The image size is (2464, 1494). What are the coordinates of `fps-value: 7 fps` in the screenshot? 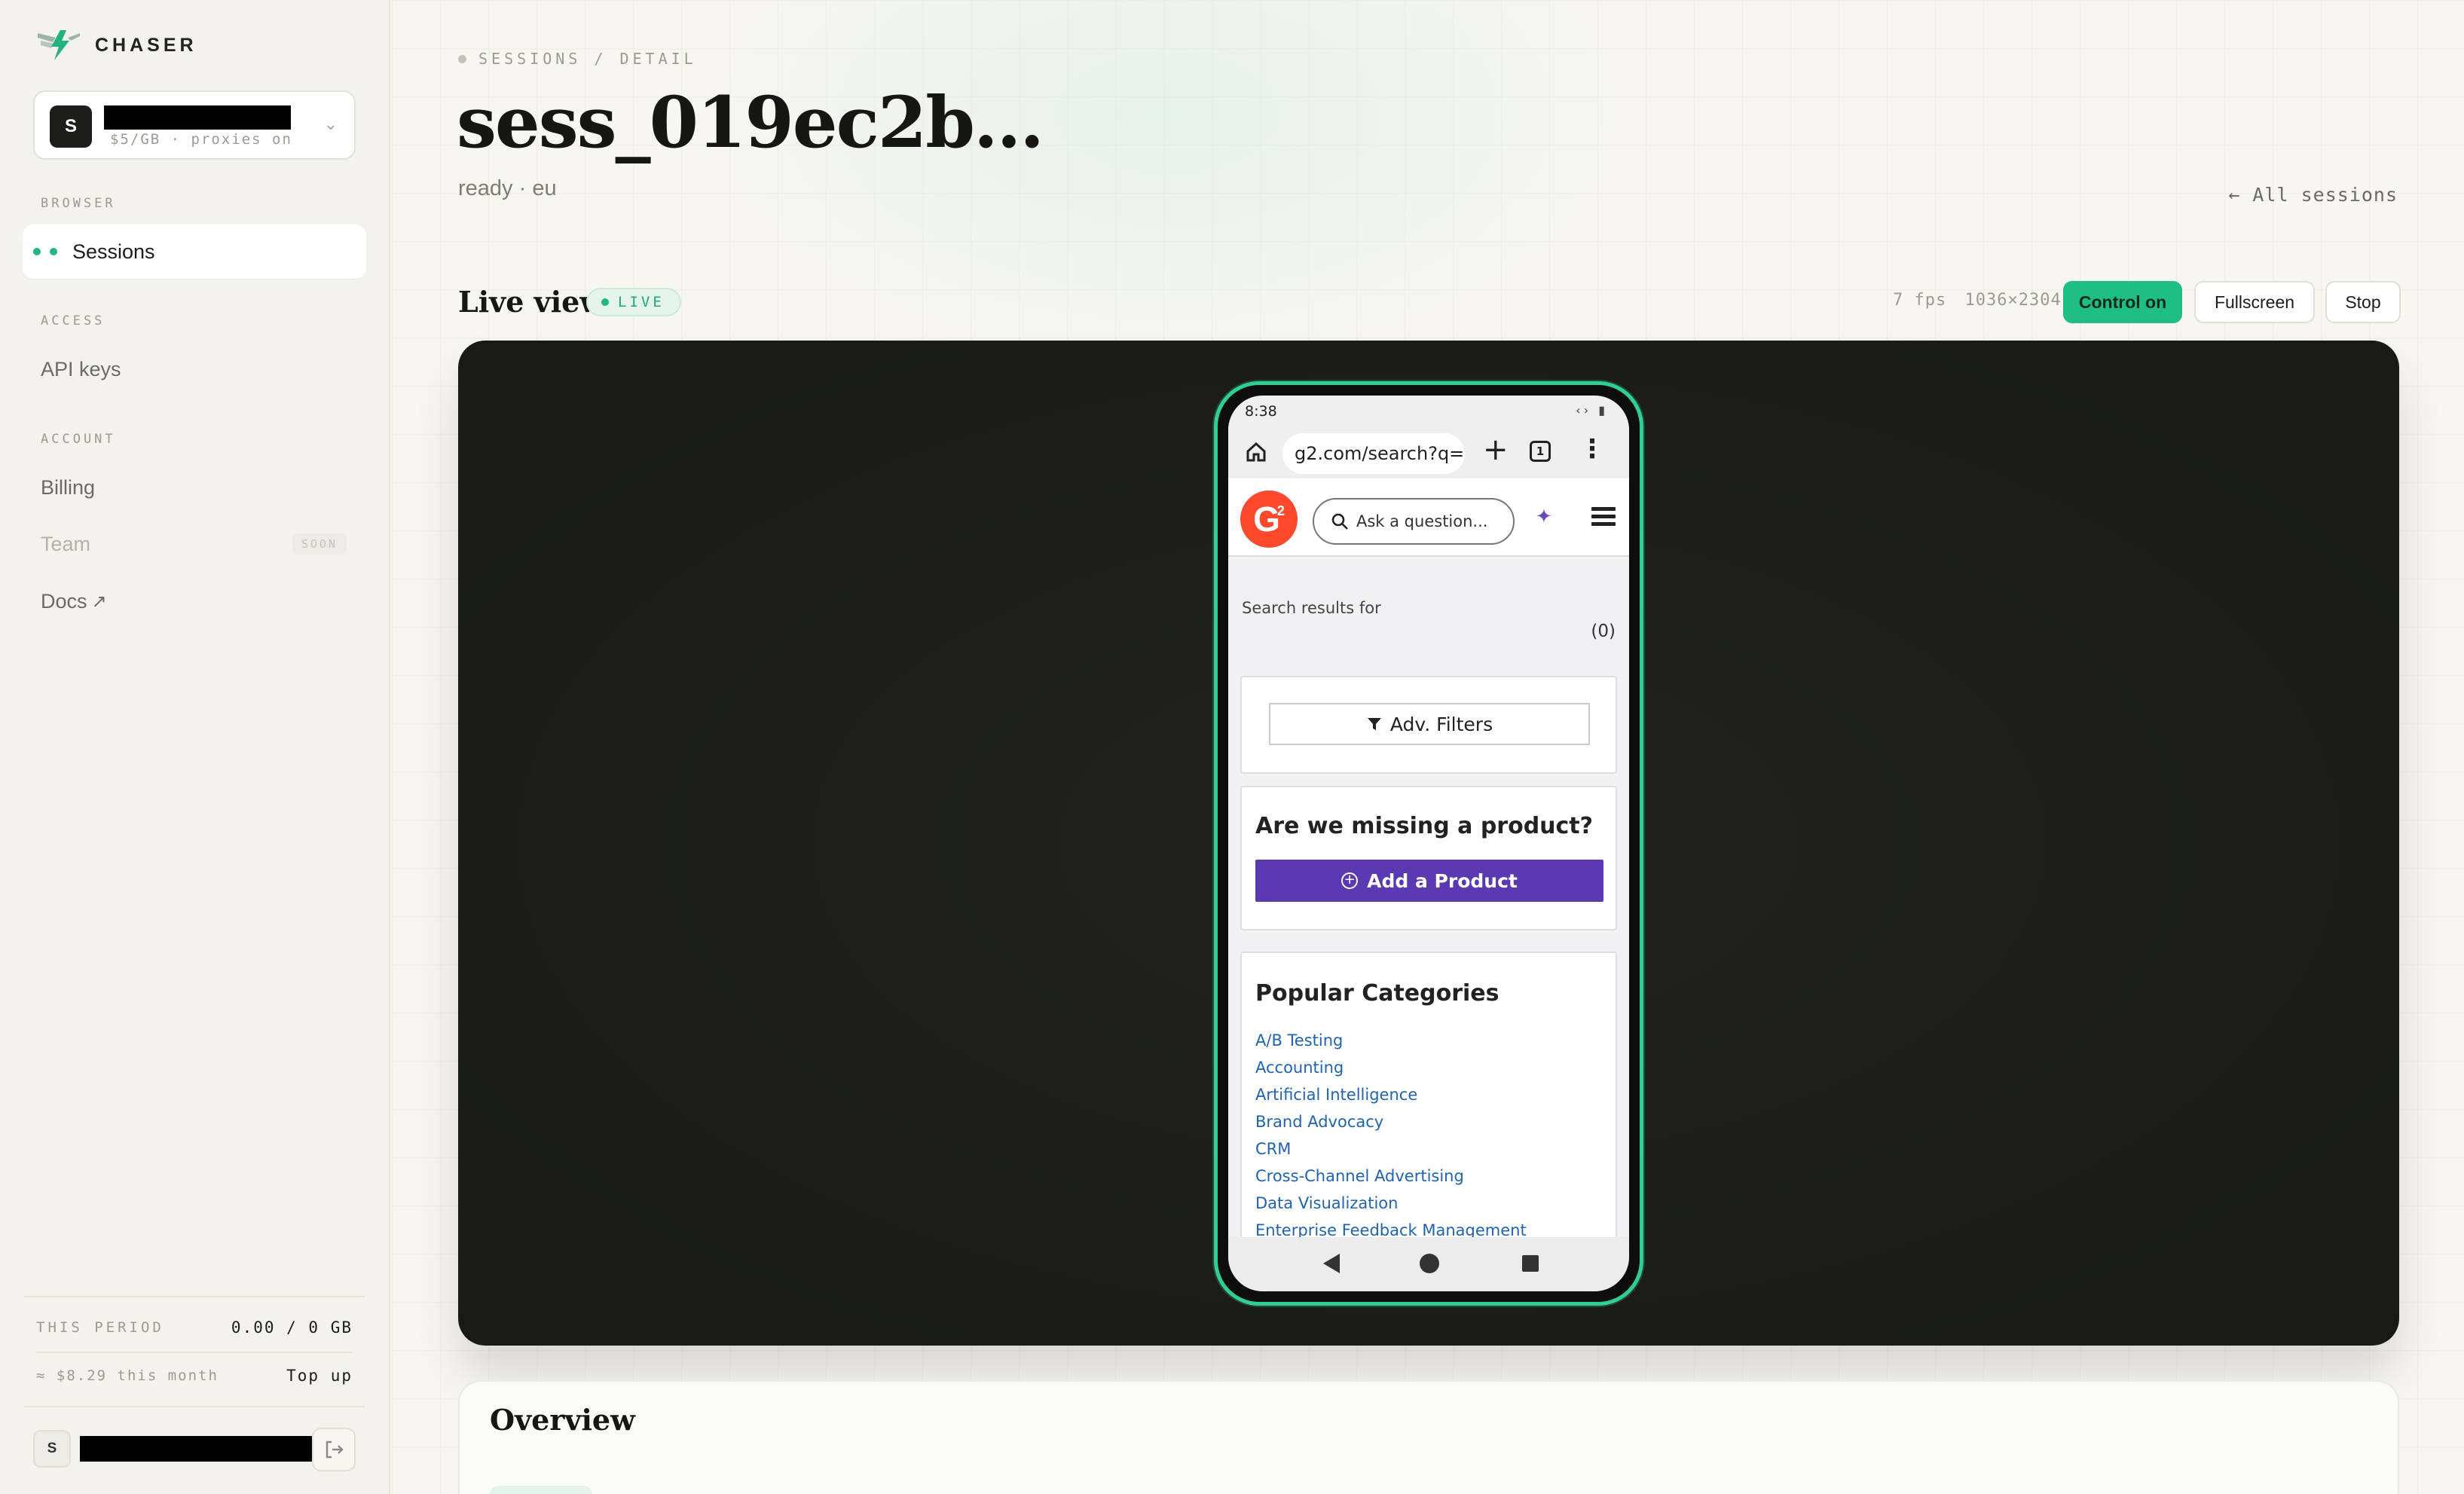 It's located at (1920, 301).